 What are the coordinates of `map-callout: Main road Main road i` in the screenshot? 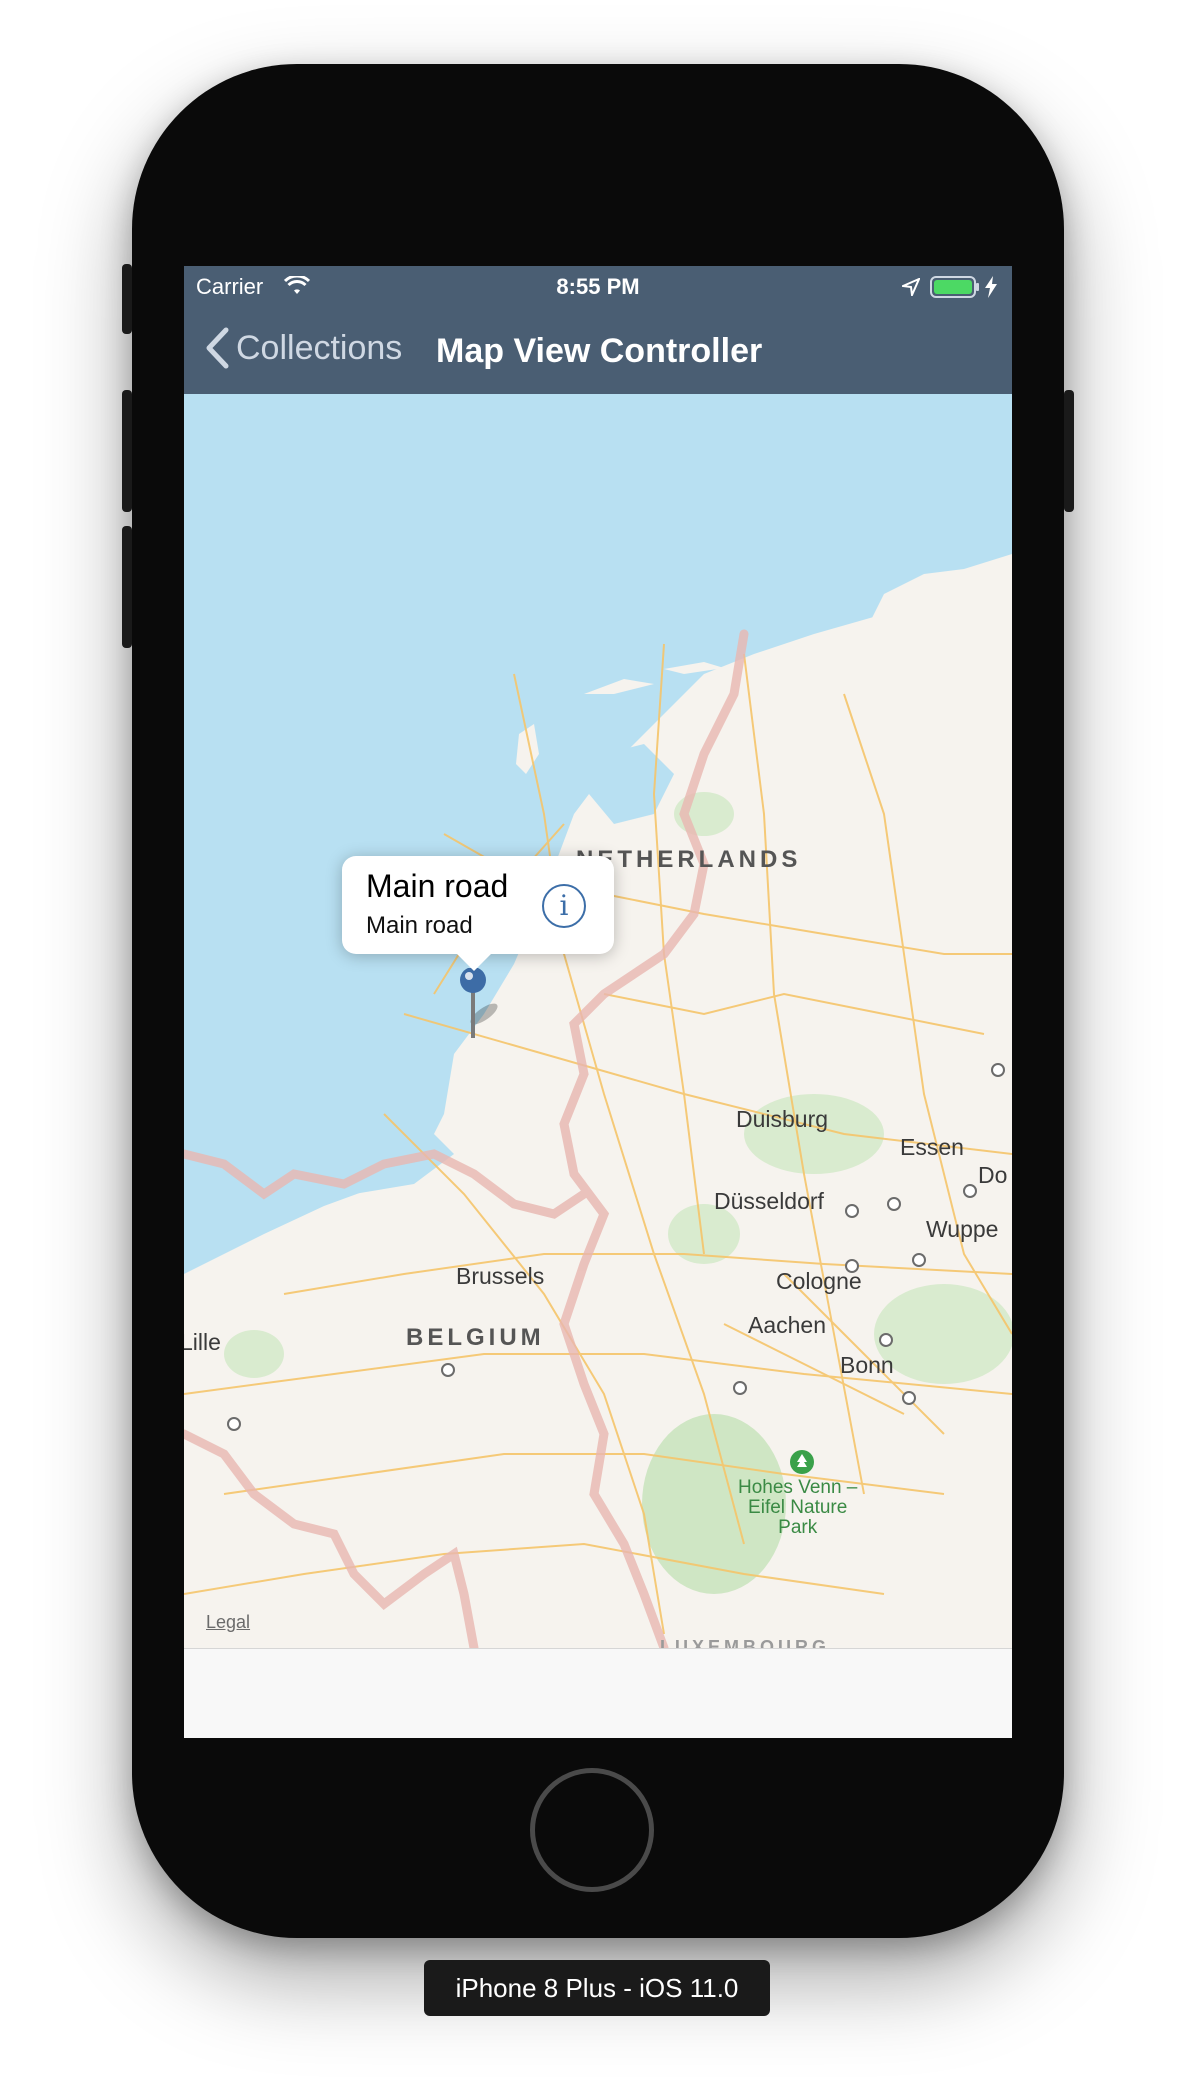 It's located at (478, 905).